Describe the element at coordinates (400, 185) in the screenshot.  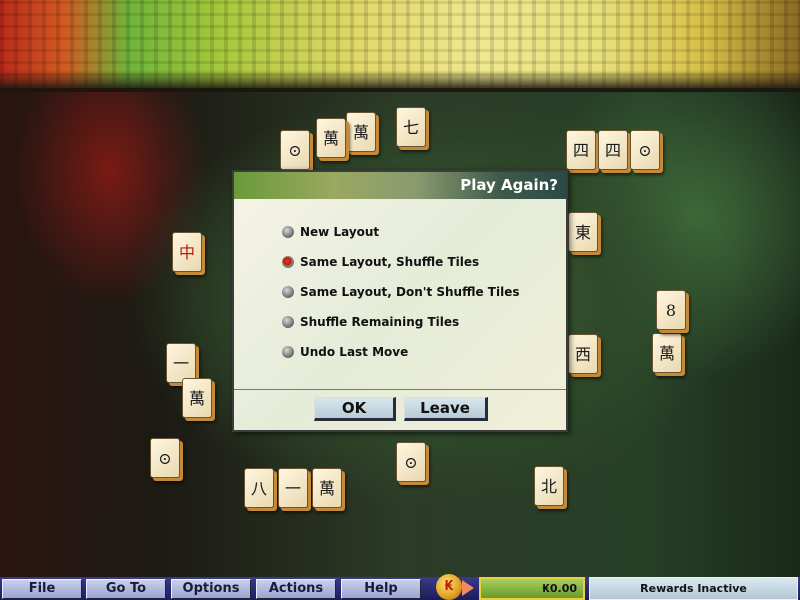
I see `dialog-title: Play Again?` at that location.